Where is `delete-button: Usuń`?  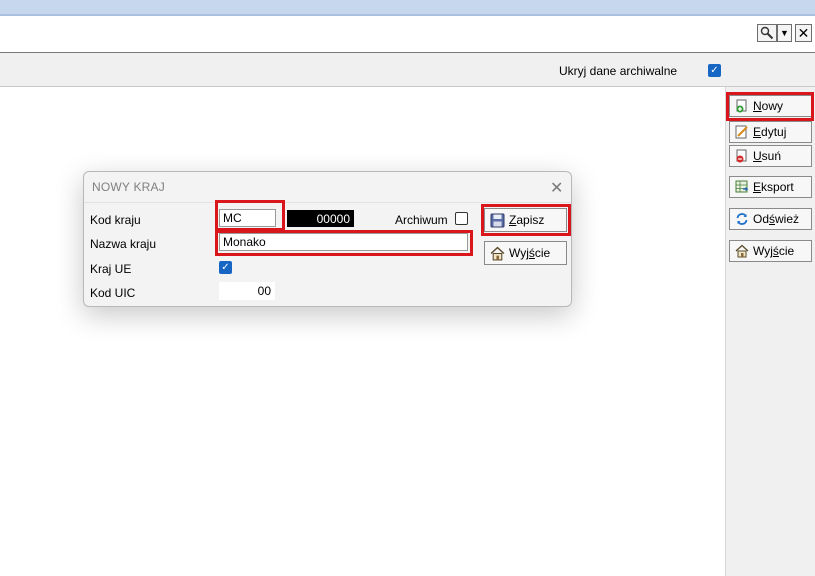
delete-button: Usuń is located at coordinates (770, 156).